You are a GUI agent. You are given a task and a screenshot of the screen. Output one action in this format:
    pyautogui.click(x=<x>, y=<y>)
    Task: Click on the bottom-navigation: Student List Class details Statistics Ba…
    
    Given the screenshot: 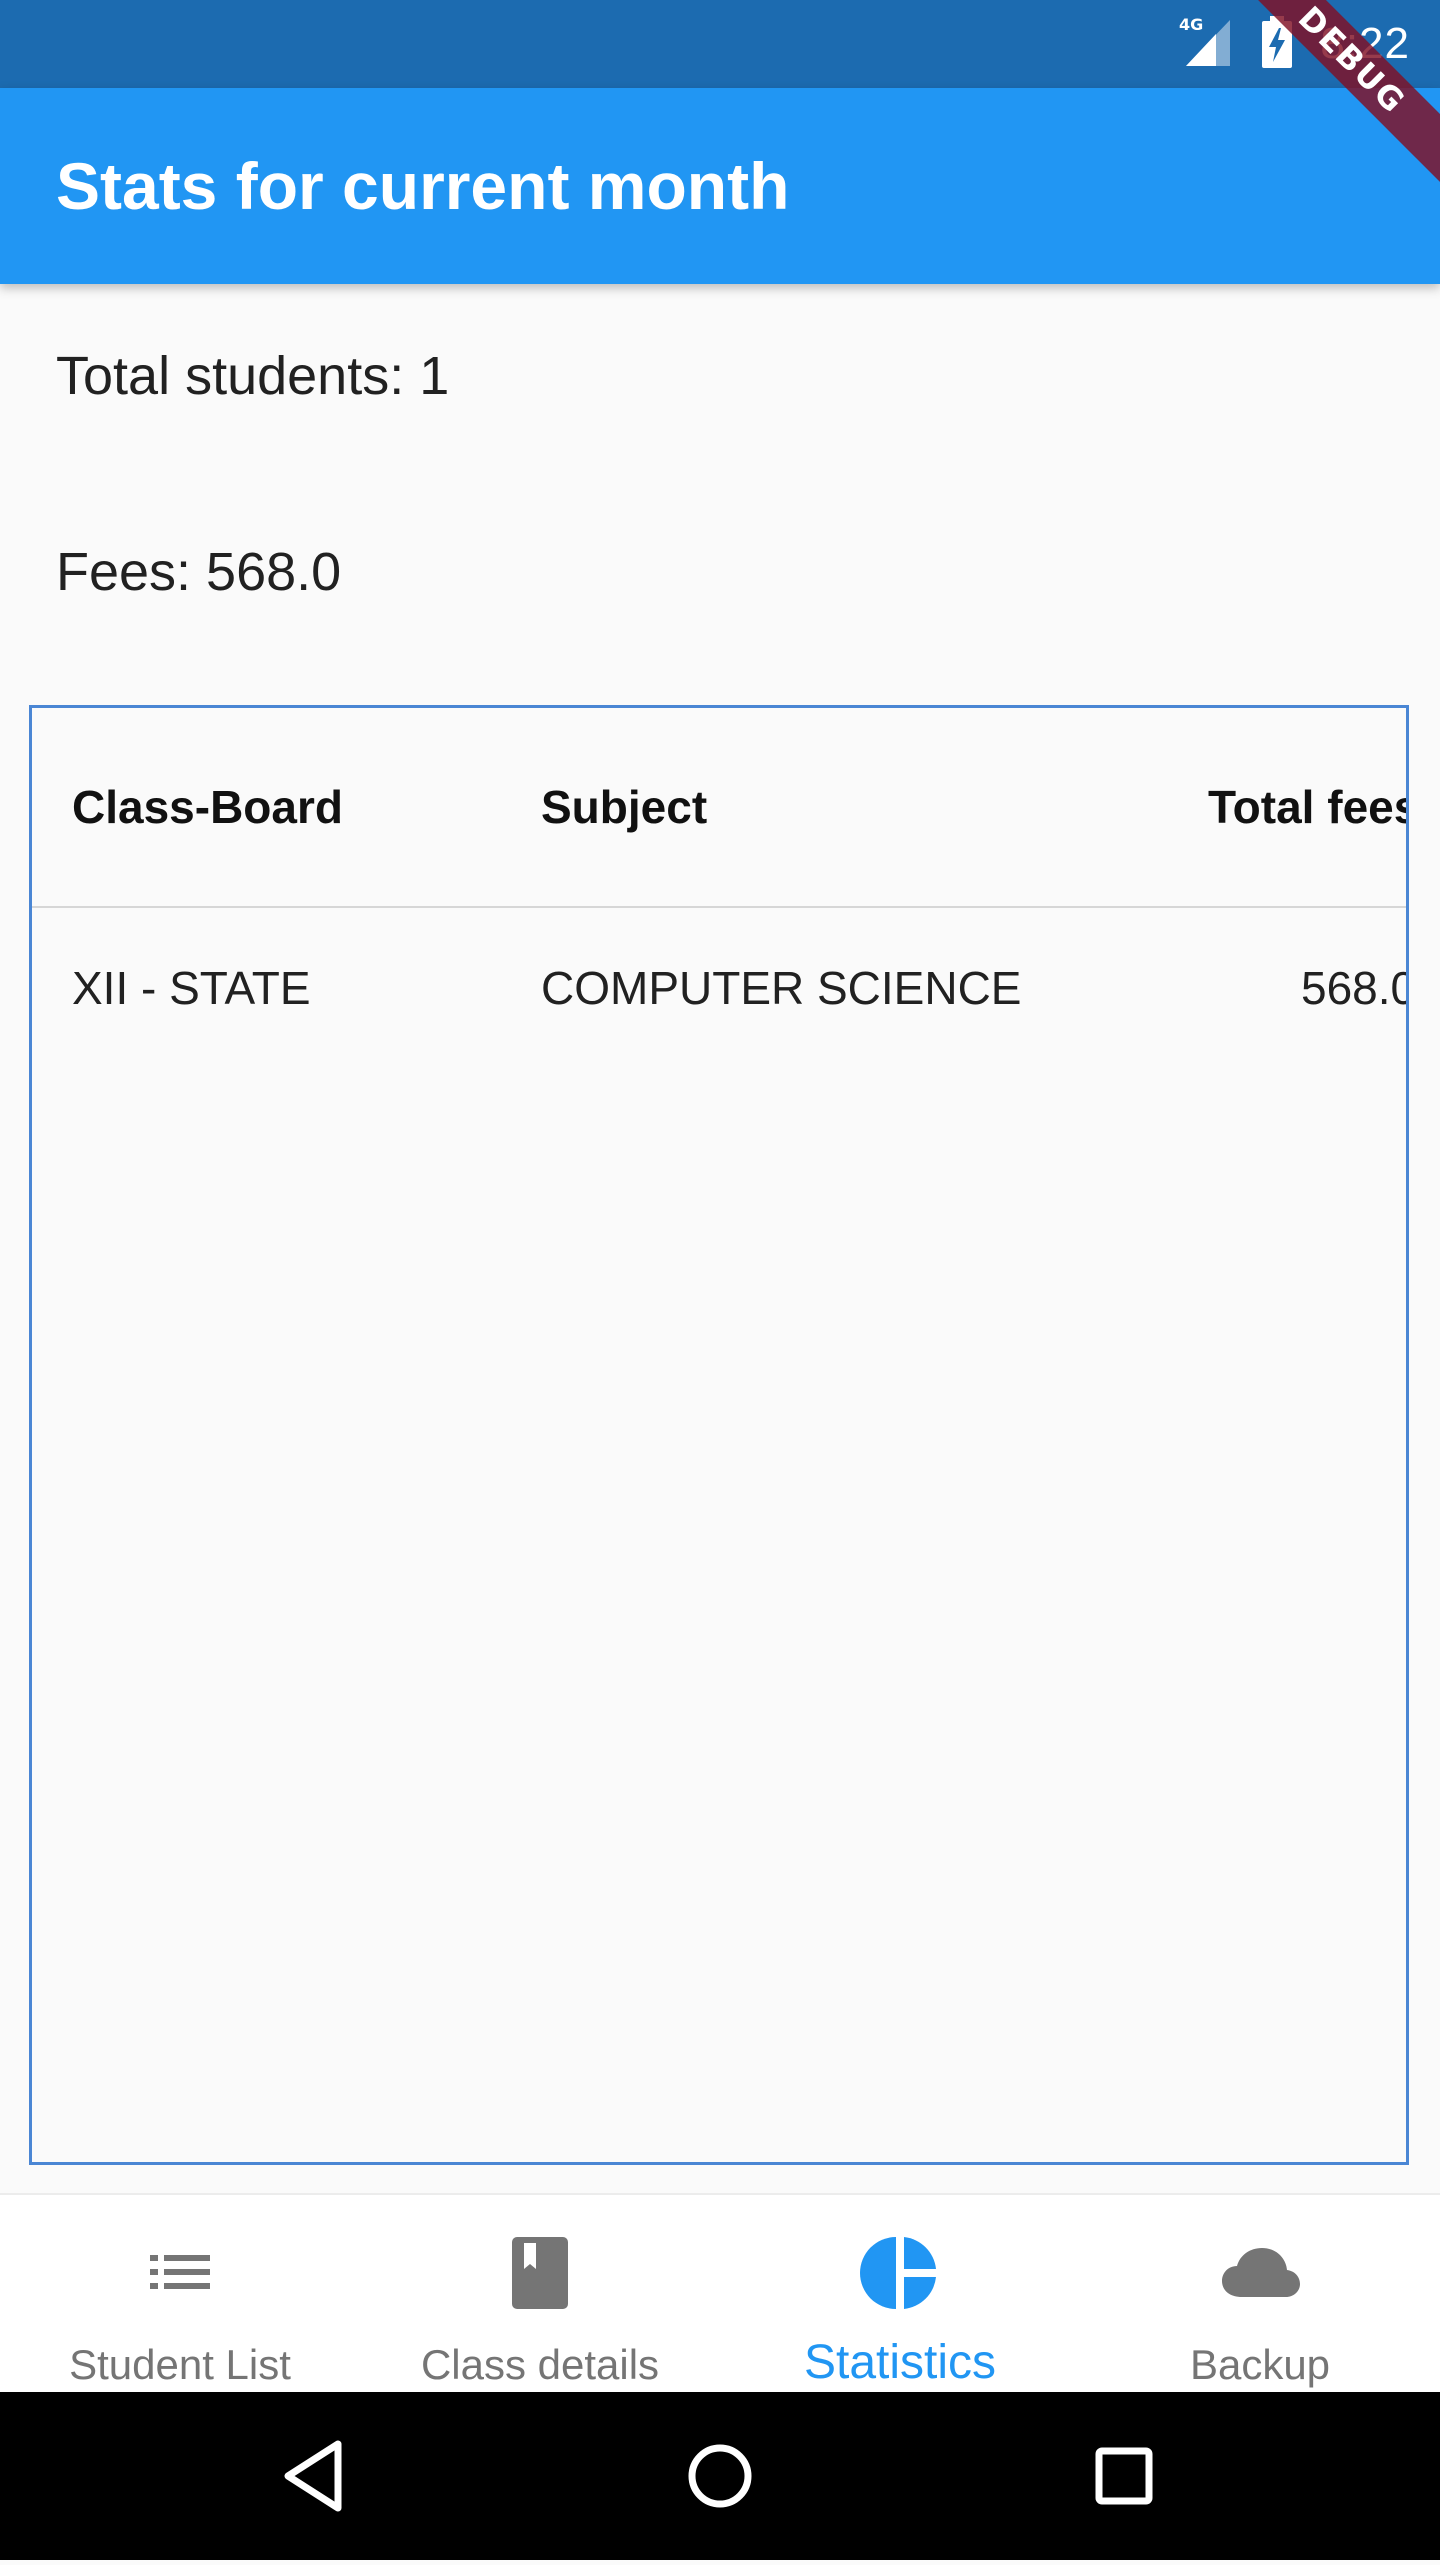 What is the action you would take?
    pyautogui.click(x=720, y=2293)
    